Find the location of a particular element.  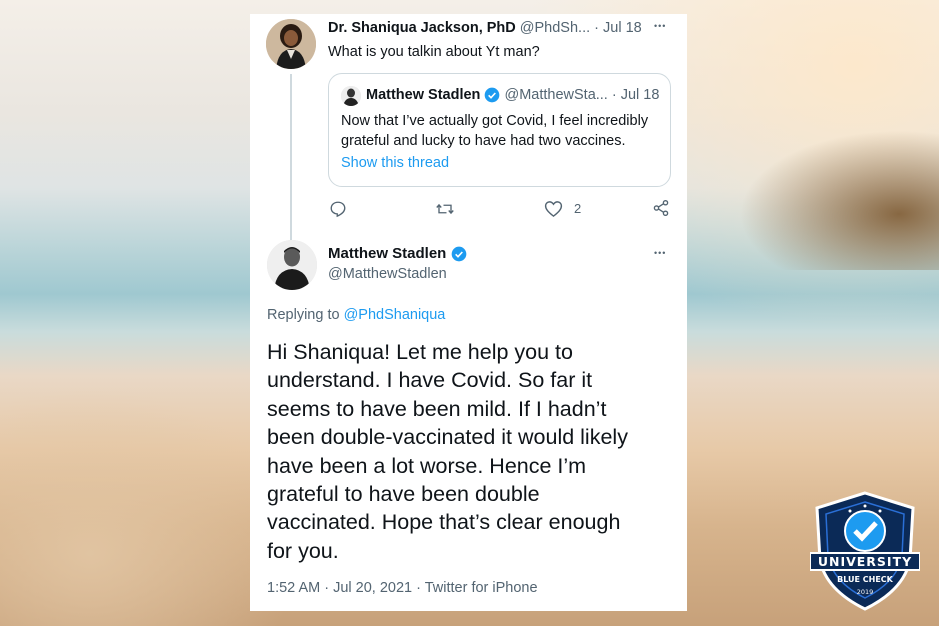

heart-icon is located at coordinates (553, 209).